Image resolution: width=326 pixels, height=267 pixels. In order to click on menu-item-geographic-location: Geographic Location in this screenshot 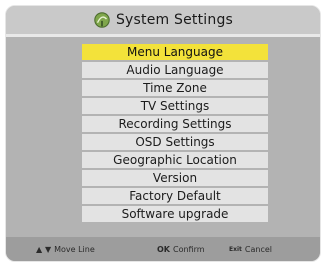, I will do `click(175, 160)`.